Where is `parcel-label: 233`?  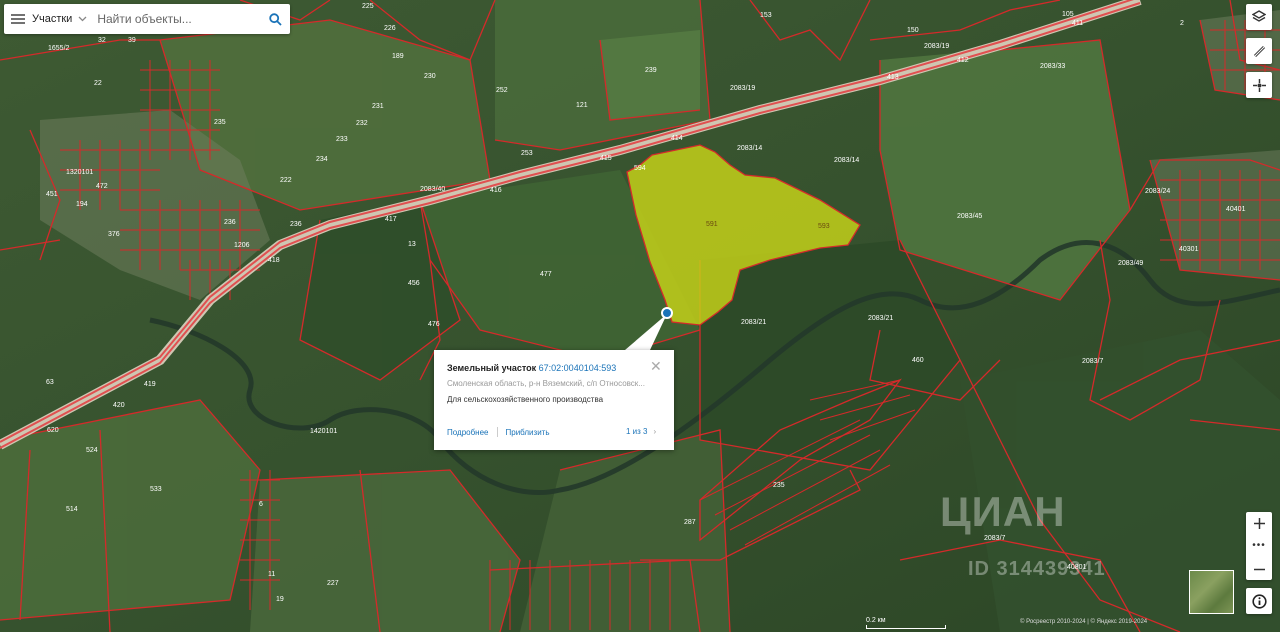
parcel-label: 233 is located at coordinates (342, 139).